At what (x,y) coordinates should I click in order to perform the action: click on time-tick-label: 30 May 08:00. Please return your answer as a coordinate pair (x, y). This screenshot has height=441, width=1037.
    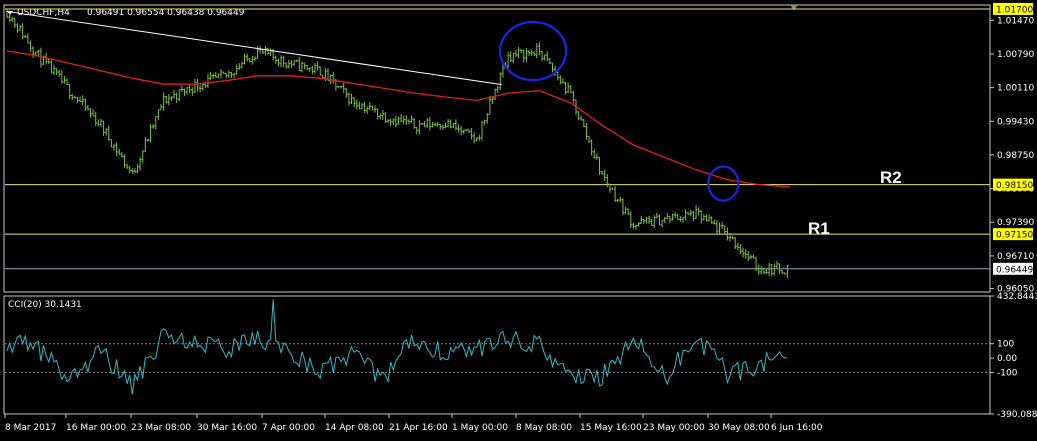
    Looking at the image, I should click on (739, 428).